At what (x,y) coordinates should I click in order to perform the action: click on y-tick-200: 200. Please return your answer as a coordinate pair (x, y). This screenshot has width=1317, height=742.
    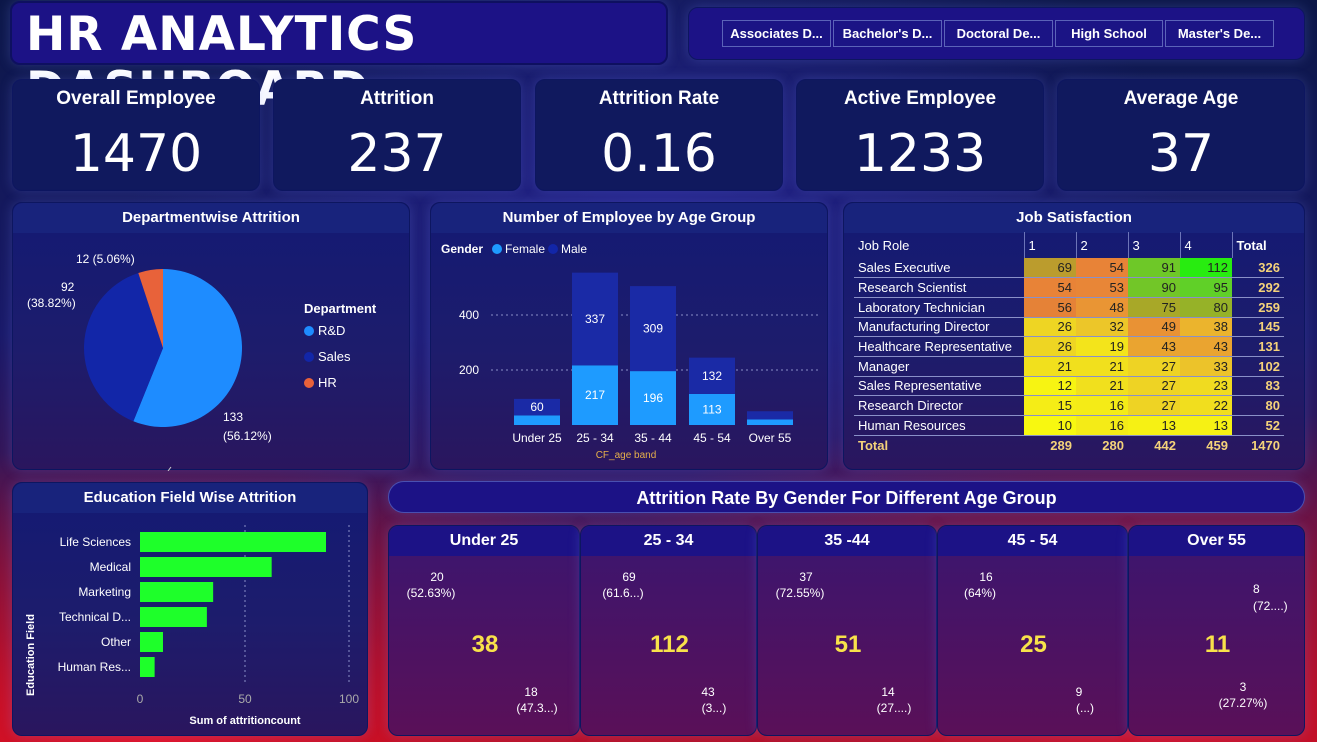
    Looking at the image, I should click on (469, 370).